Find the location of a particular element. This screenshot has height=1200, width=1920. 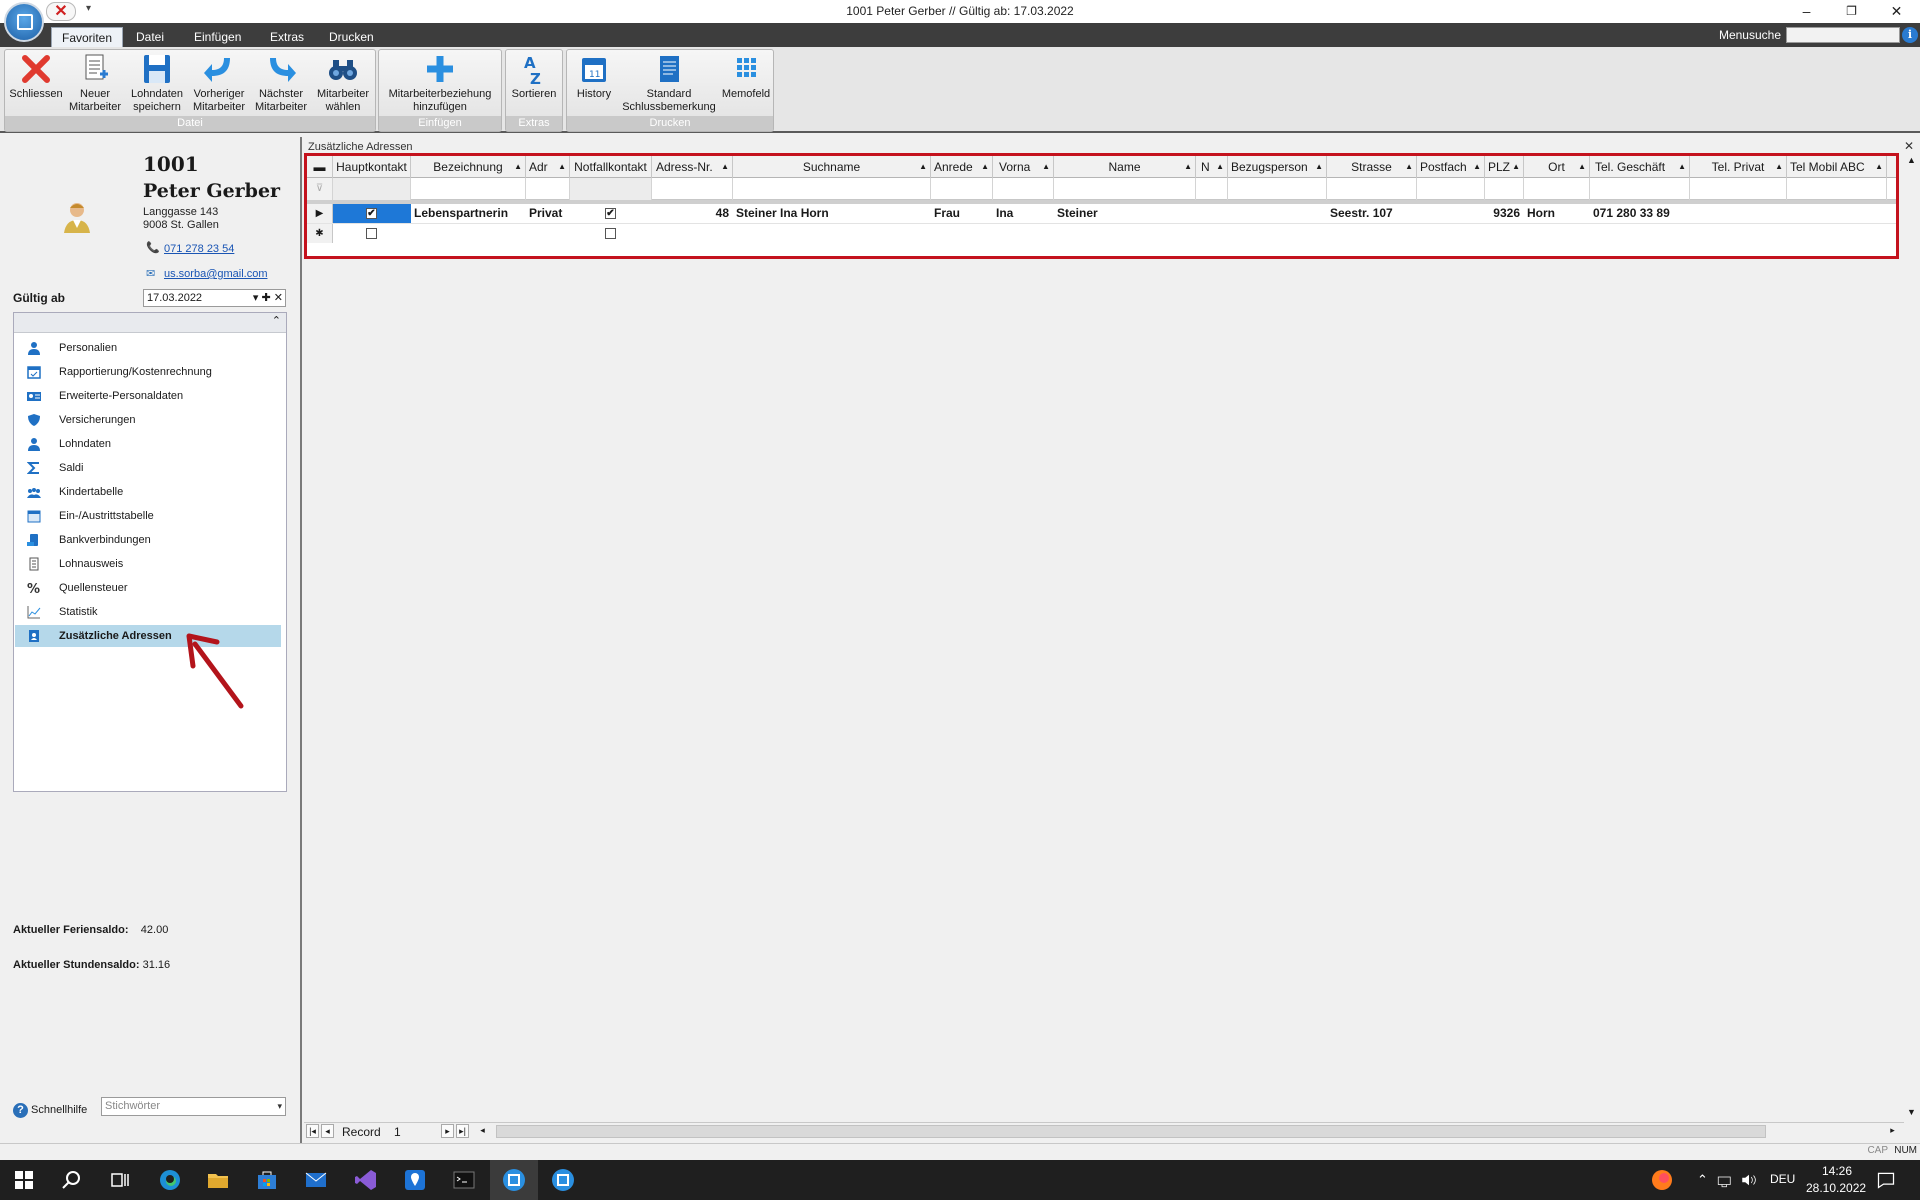

nav-item-lohnausweis: Lohnausweis is located at coordinates (148, 564).